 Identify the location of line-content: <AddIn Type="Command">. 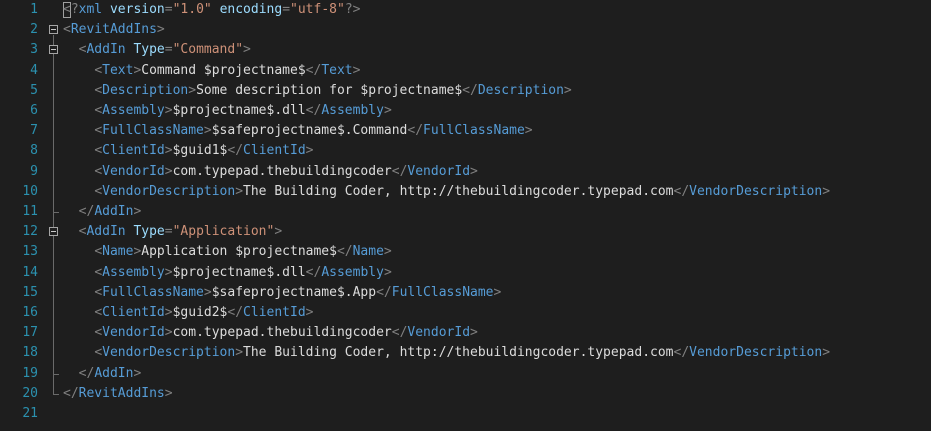
(157, 50).